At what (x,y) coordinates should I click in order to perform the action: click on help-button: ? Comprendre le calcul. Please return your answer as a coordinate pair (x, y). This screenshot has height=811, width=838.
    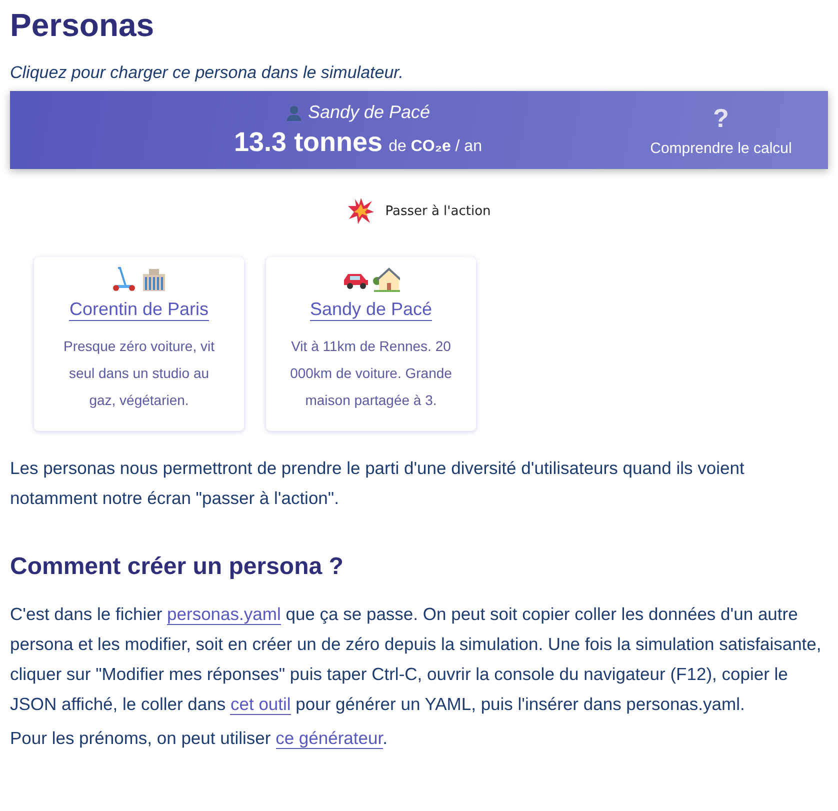
    Looking at the image, I should click on (721, 130).